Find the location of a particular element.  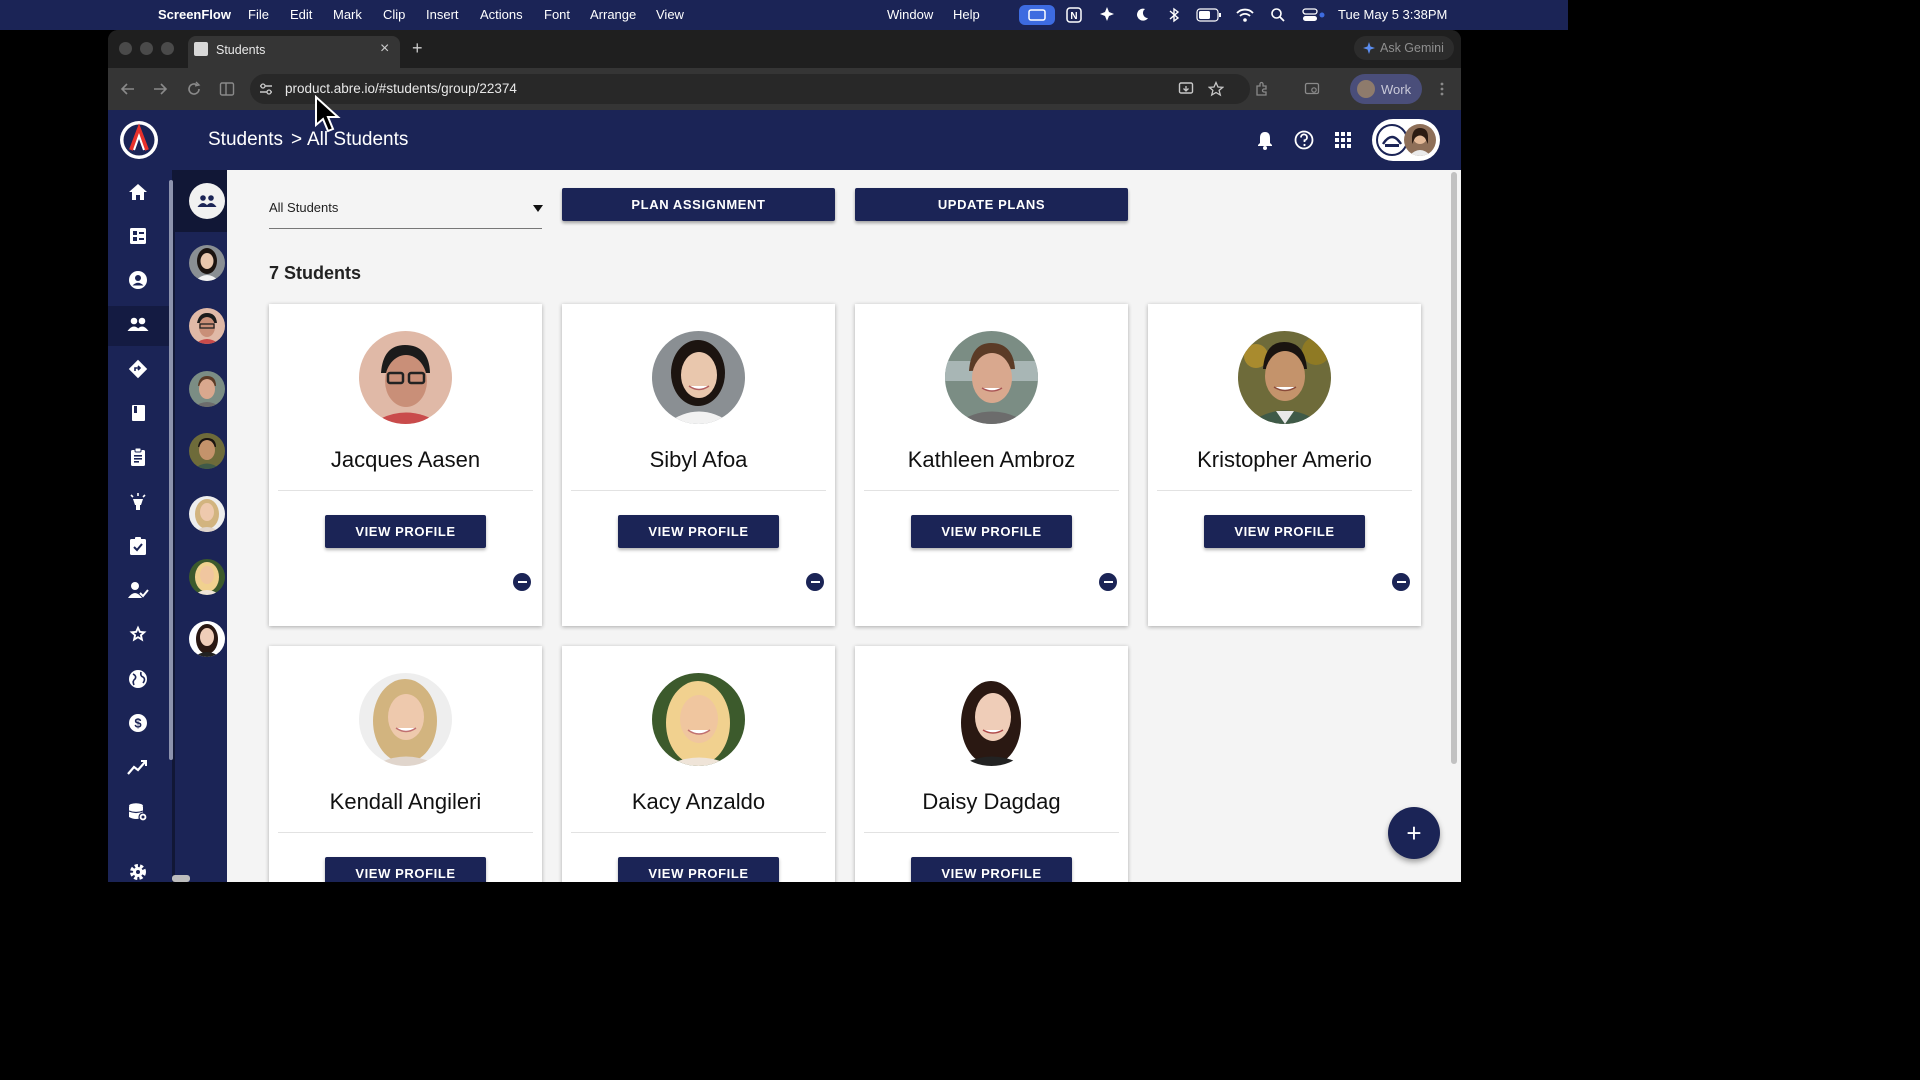

tab-title: Students is located at coordinates (241, 50).